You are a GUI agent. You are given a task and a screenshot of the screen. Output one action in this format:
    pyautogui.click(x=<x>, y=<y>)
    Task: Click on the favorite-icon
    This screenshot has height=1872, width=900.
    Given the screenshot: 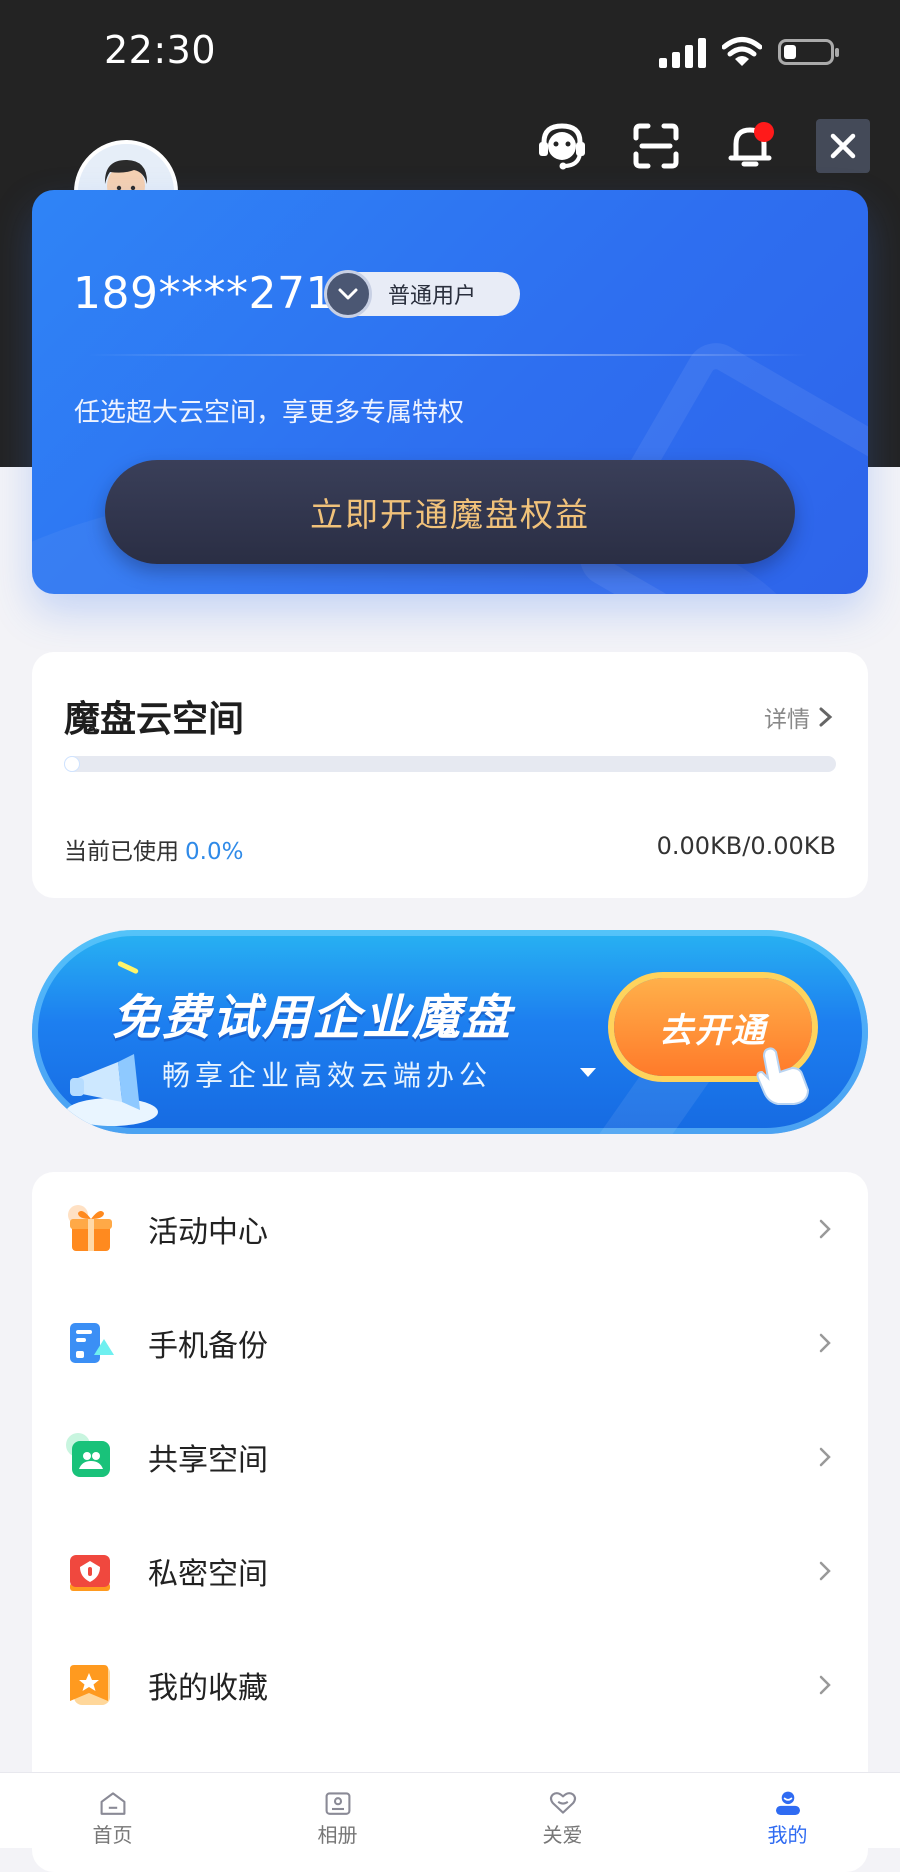 What is the action you would take?
    pyautogui.click(x=90, y=1685)
    